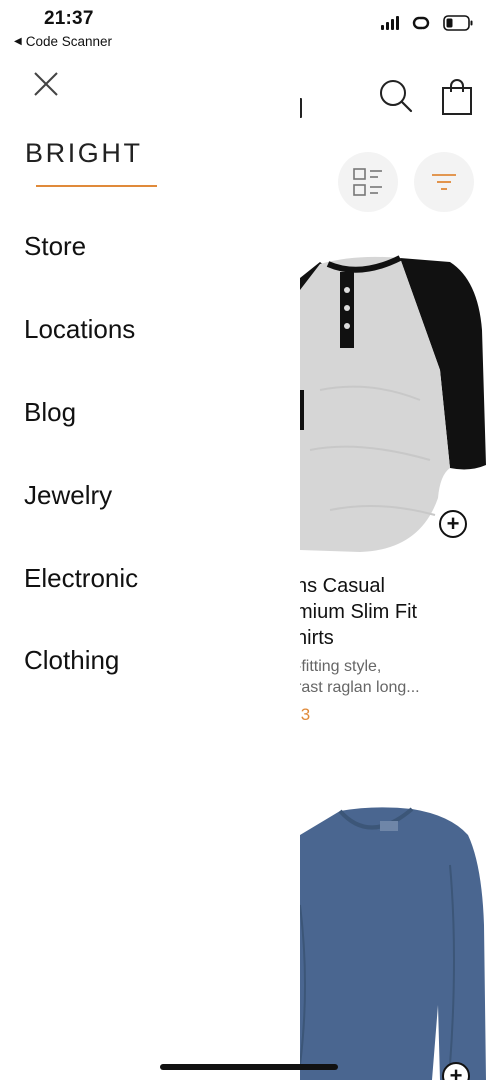 The width and height of the screenshot is (499, 1080). What do you see at coordinates (18, 41) in the screenshot?
I see `back-triangle-icon: ◀` at bounding box center [18, 41].